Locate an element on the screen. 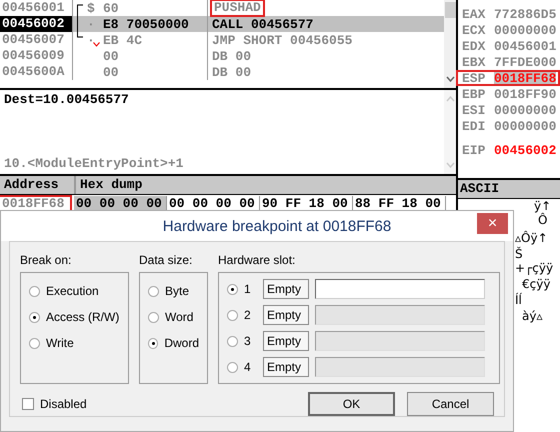 The image size is (560, 432). group-label: Break on: is located at coordinates (46, 260).